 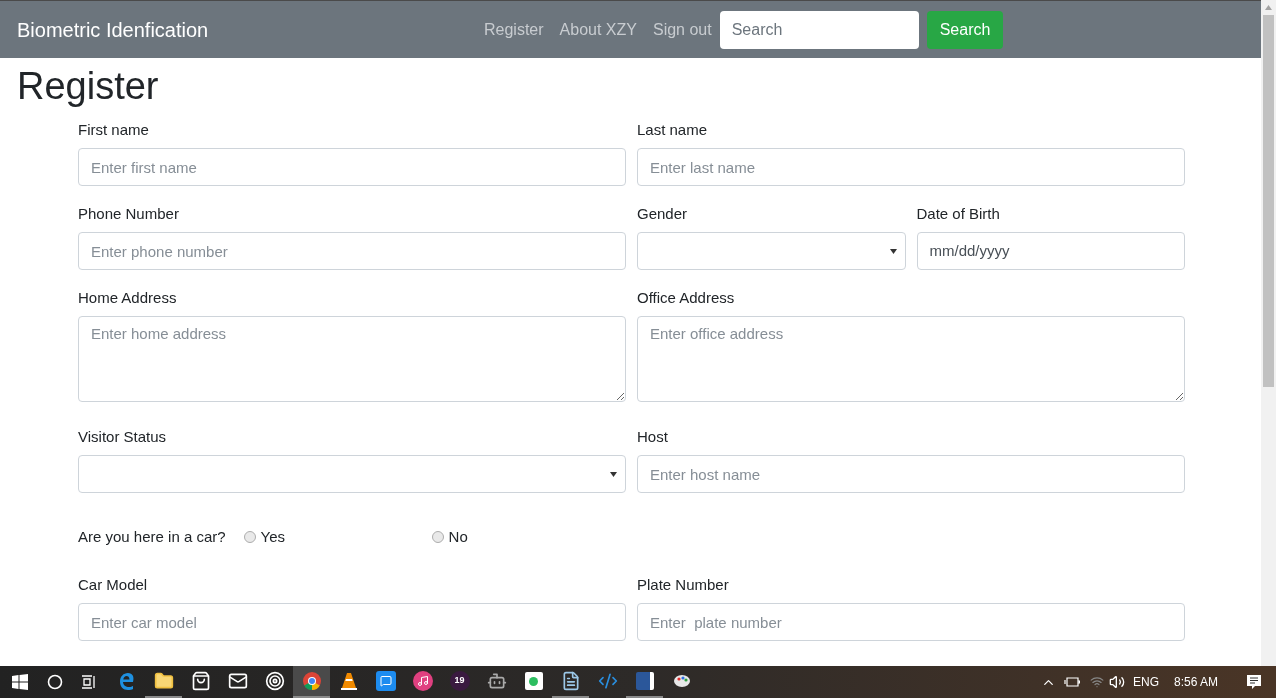 What do you see at coordinates (352, 251) in the screenshot?
I see `text-field: Enter phone number` at bounding box center [352, 251].